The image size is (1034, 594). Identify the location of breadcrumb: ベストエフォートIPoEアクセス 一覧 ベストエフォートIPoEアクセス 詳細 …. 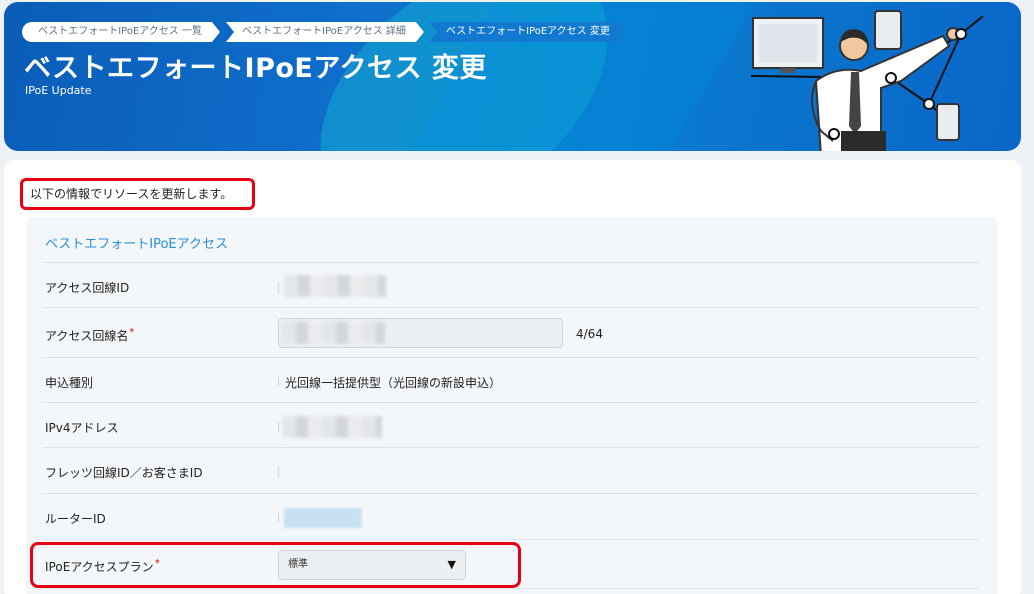
(326, 32).